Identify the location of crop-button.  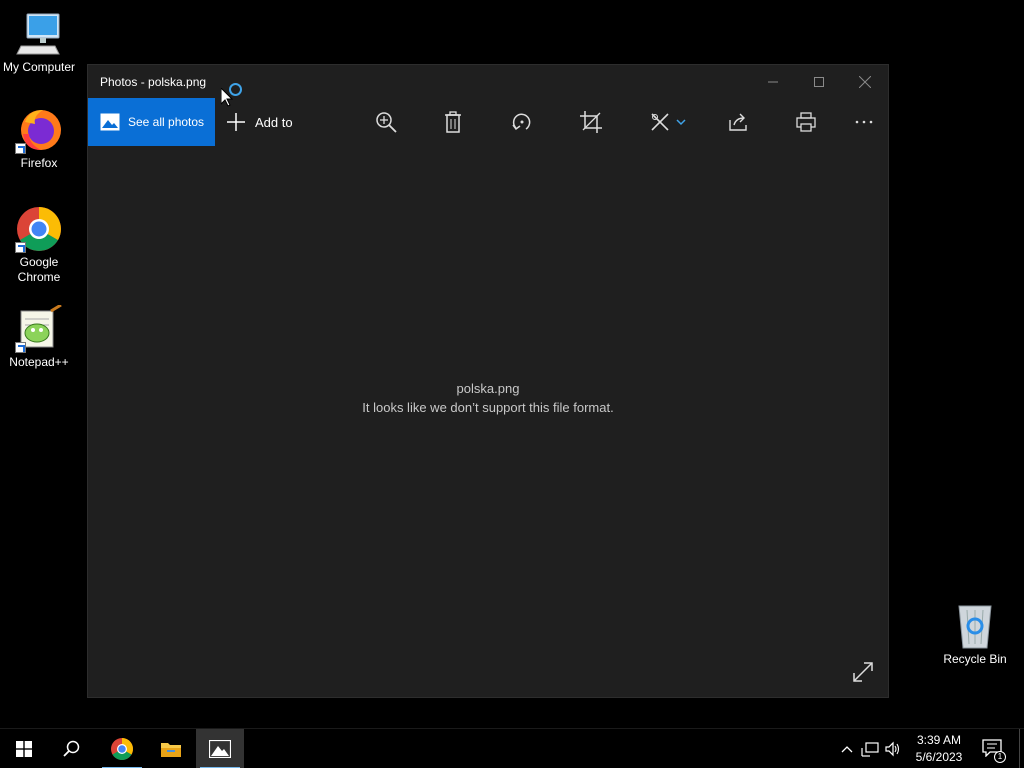
(591, 122).